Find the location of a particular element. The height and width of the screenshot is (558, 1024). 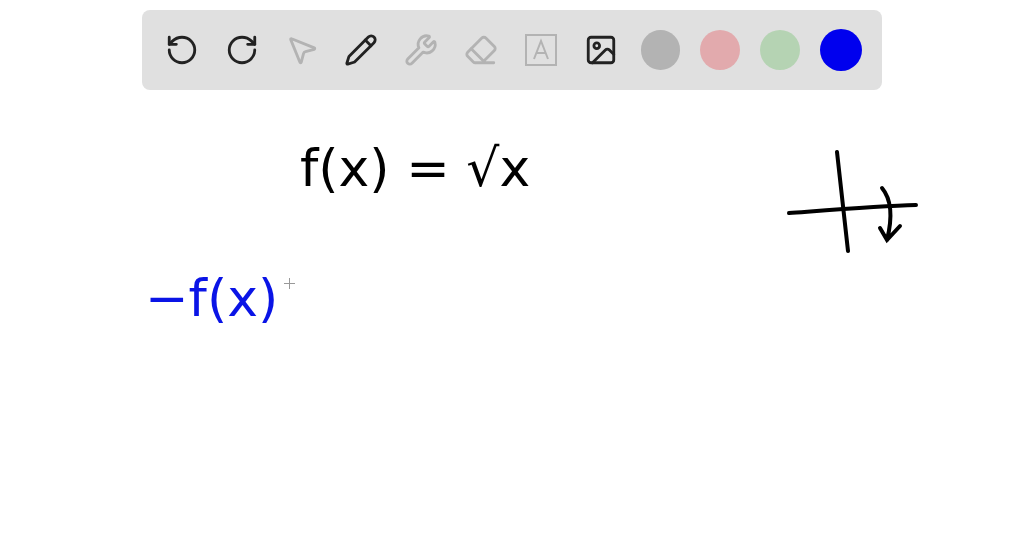

eraser-icon is located at coordinates (481, 50).